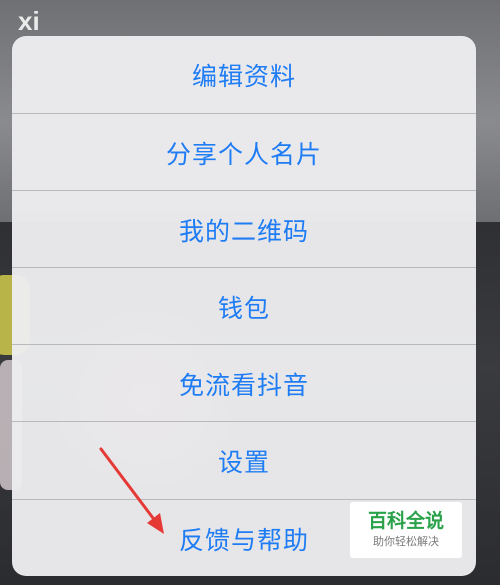  What do you see at coordinates (406, 541) in the screenshot?
I see `watermark-subtitle: 助你轻松解决` at bounding box center [406, 541].